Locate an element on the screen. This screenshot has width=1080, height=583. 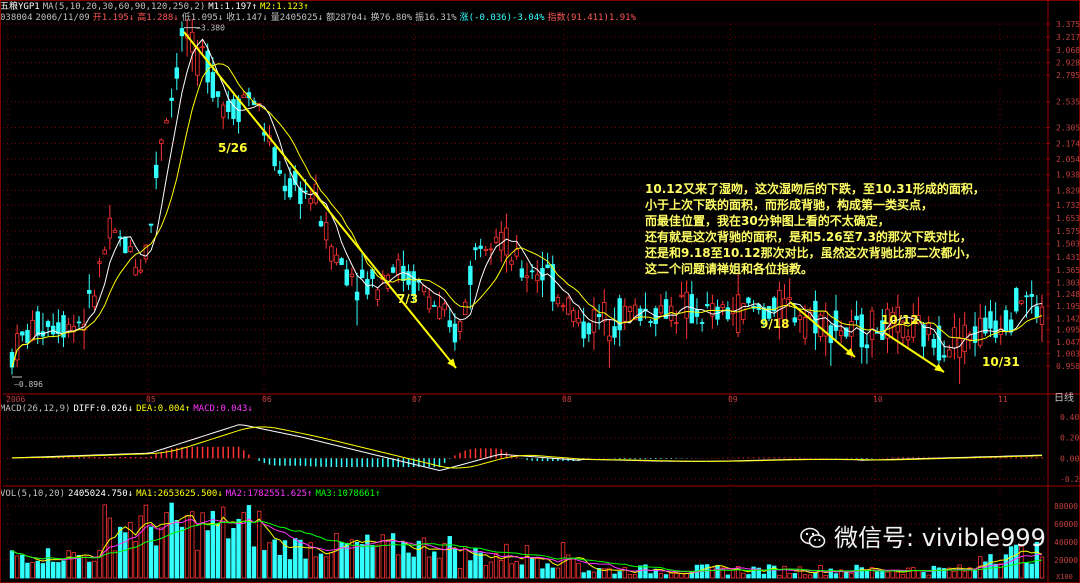
watermark-text: 微信号: vivible999 is located at coordinates (940, 538).